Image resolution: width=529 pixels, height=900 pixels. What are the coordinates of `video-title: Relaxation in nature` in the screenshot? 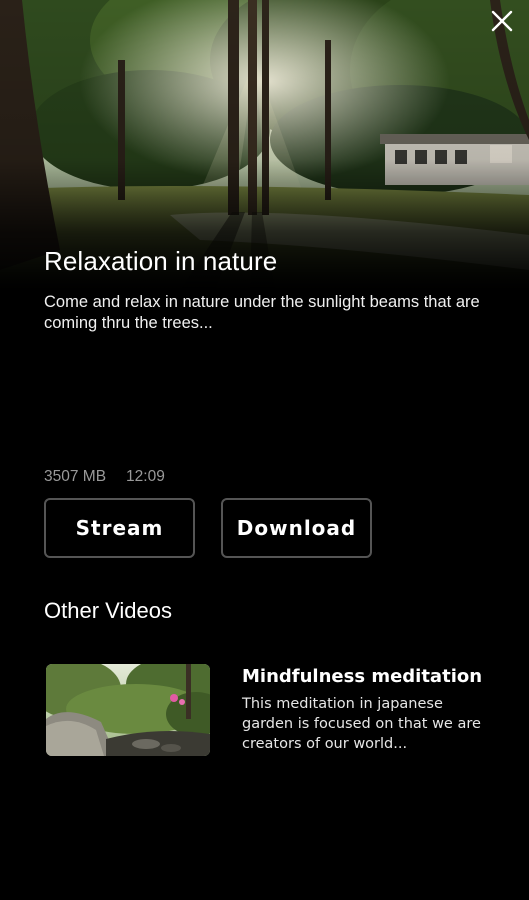 It's located at (161, 261).